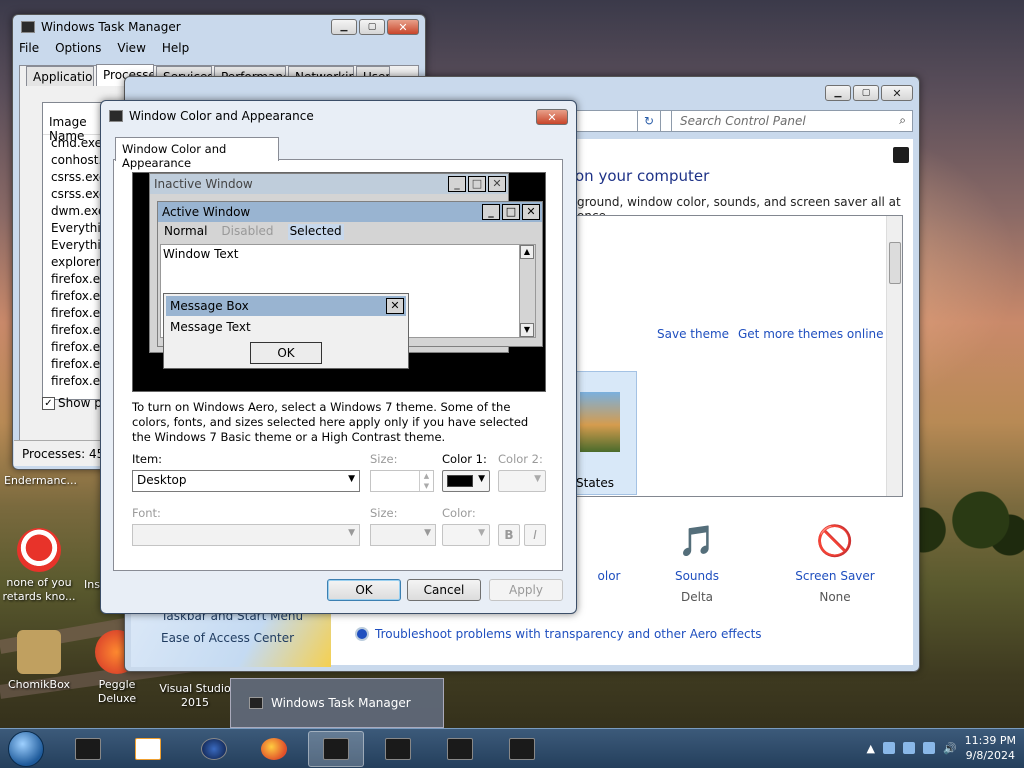  I want to click on task-manager-icon, so click(336, 749).